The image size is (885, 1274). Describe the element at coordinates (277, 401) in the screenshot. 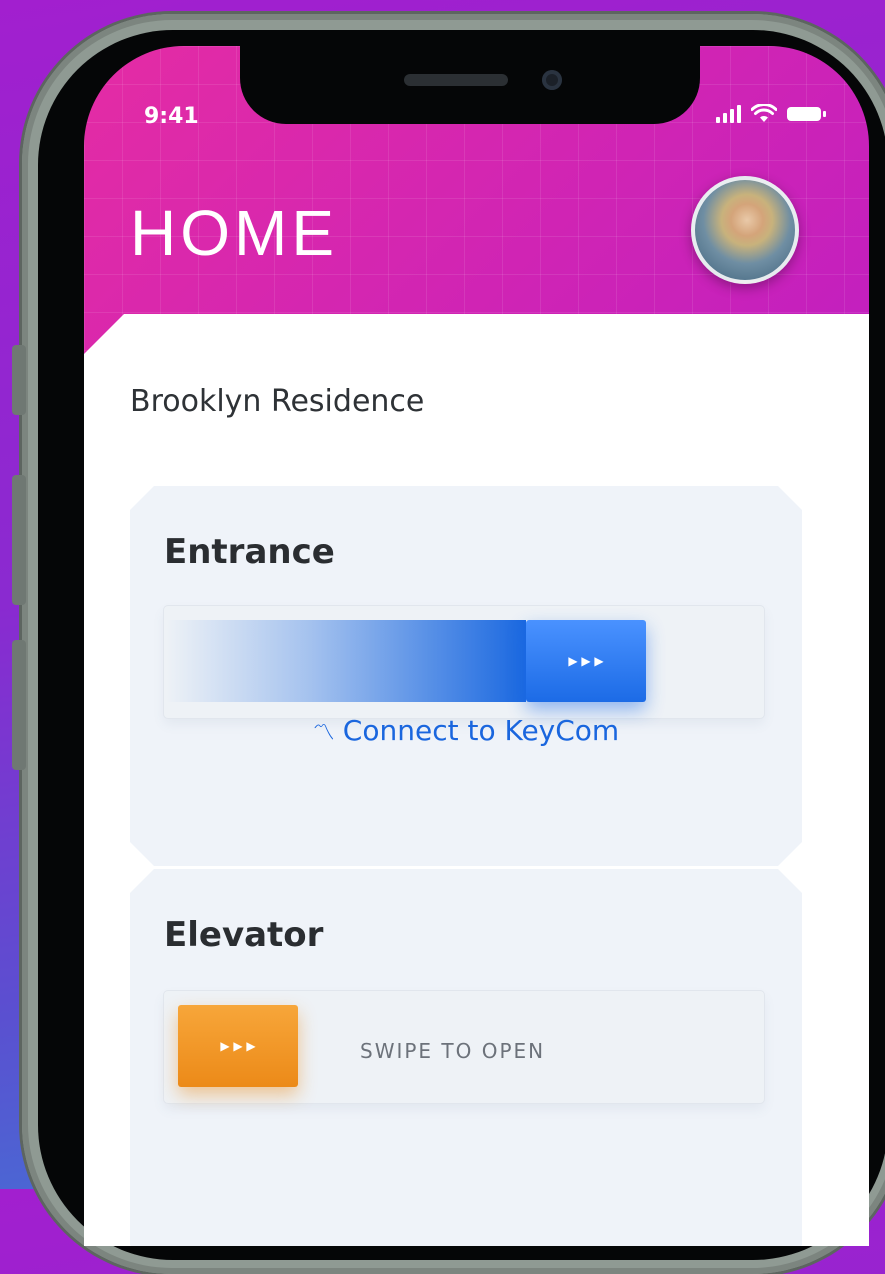

I see `location-name: Brooklyn Residence` at that location.